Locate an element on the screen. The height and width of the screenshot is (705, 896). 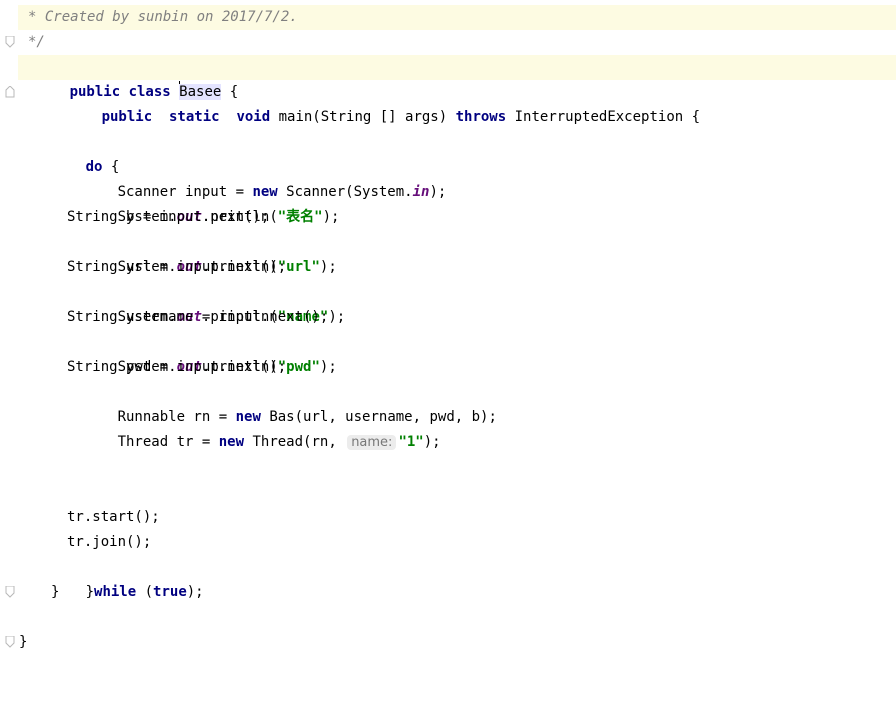
keyword: new is located at coordinates (231, 442).